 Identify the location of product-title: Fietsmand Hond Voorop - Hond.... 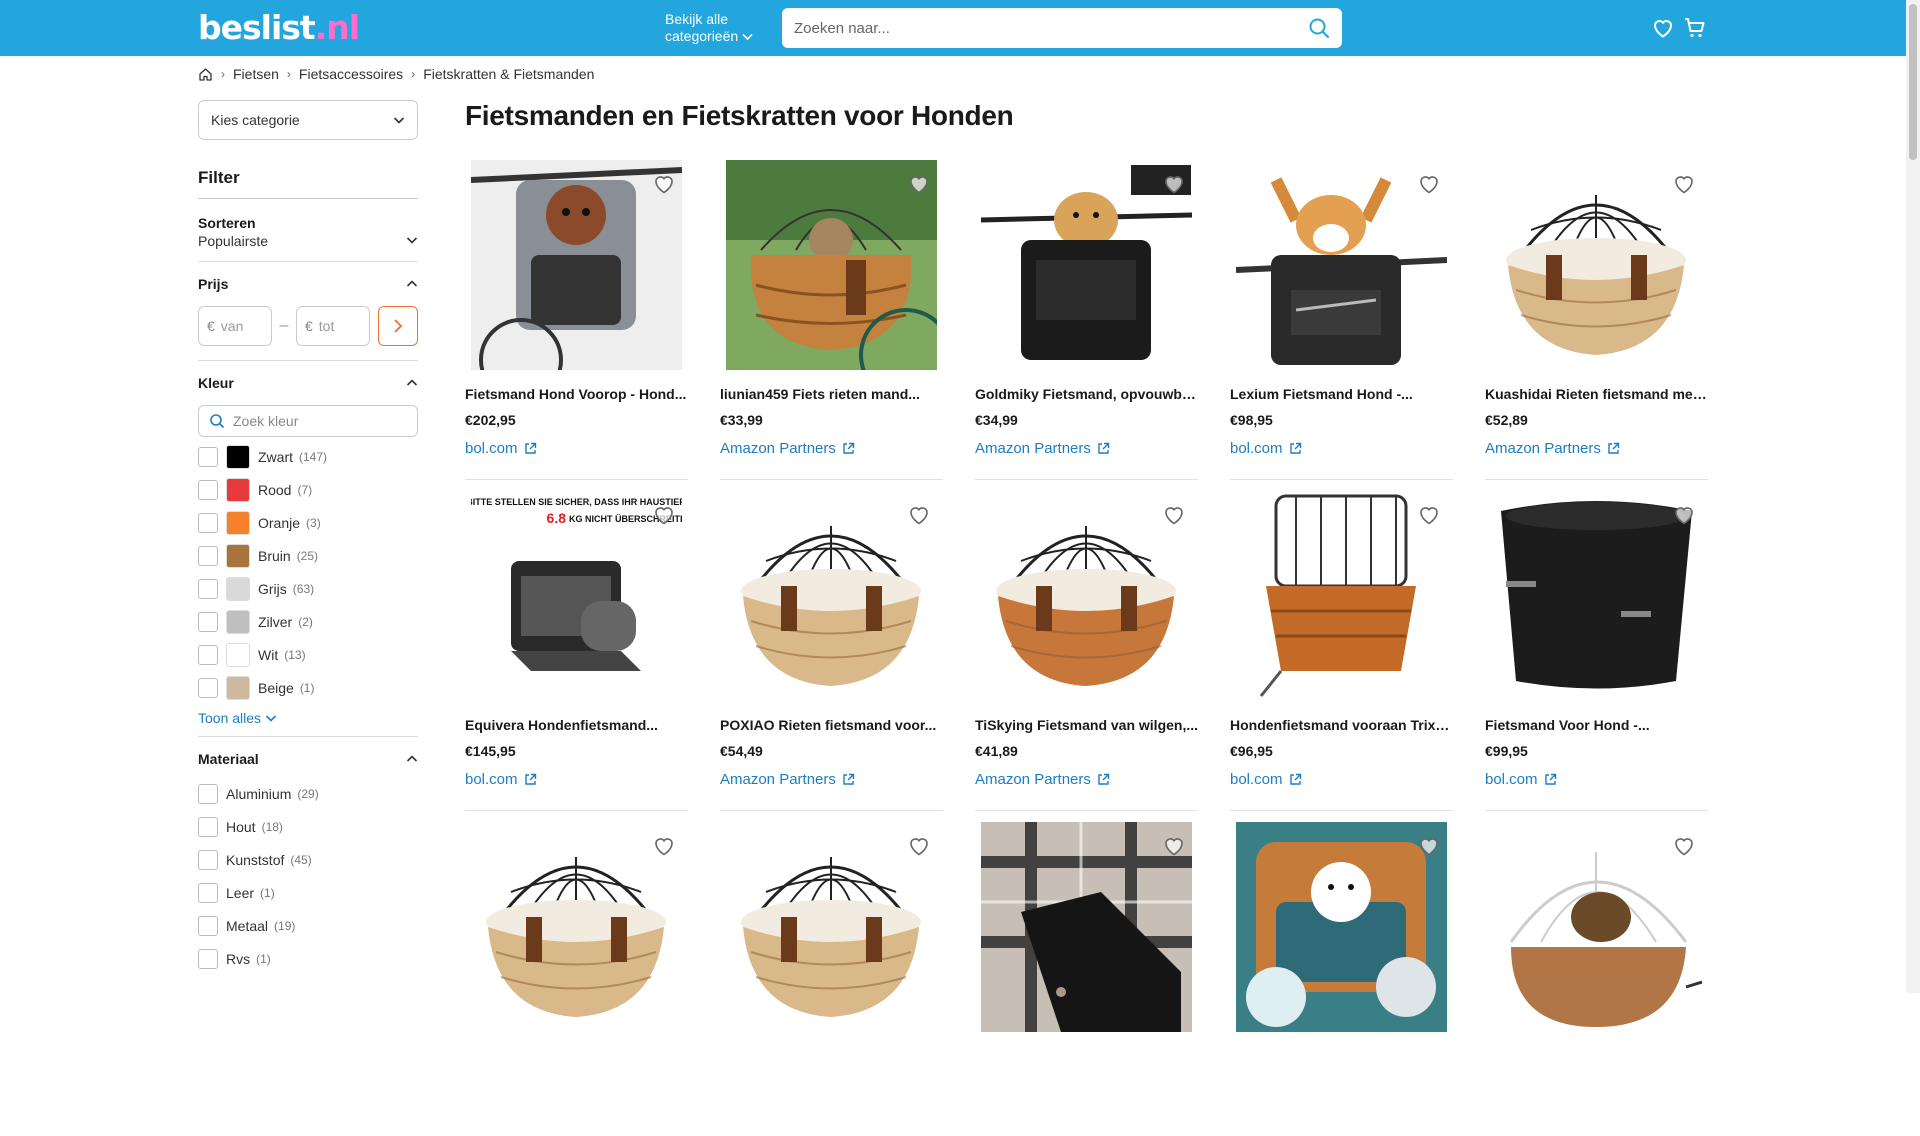
(576, 394).